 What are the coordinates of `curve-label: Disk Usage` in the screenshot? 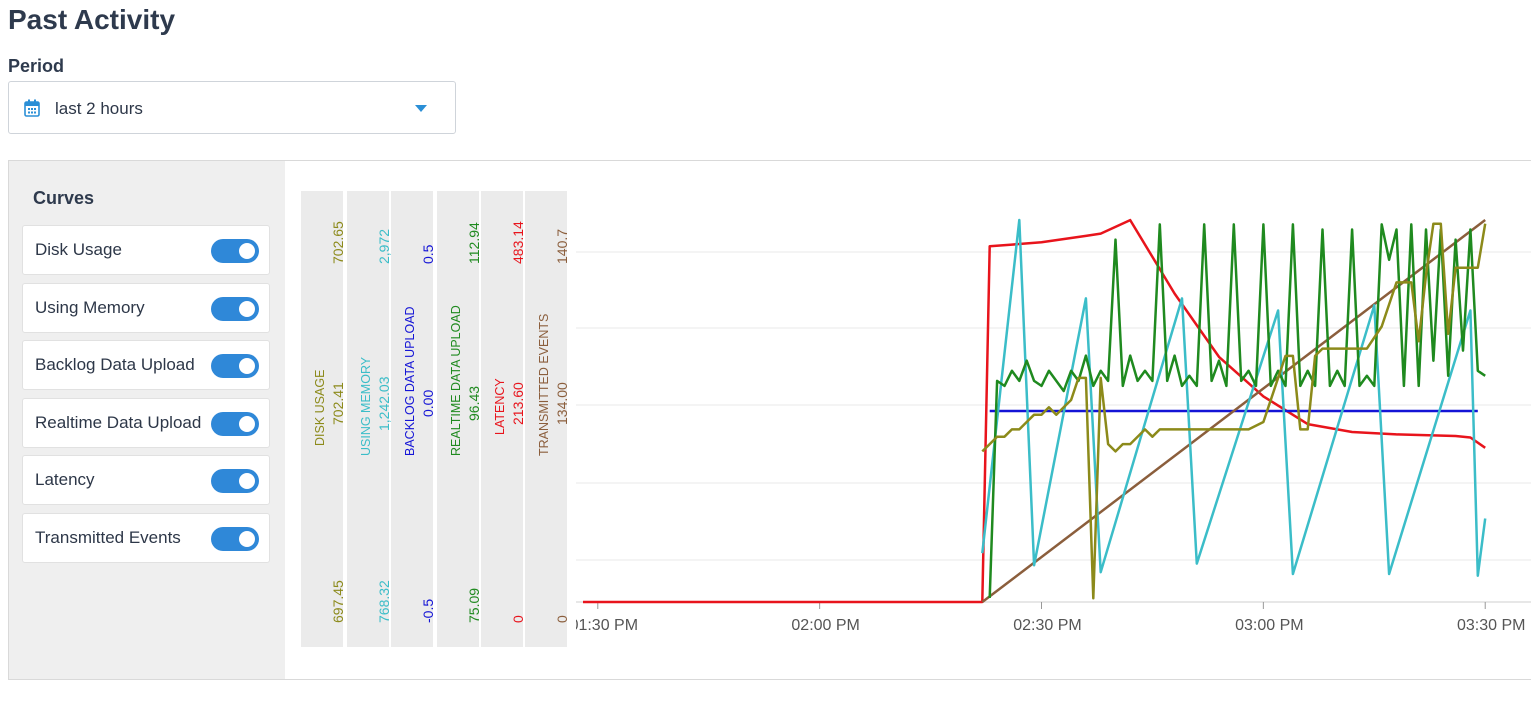 It's located at (78, 249).